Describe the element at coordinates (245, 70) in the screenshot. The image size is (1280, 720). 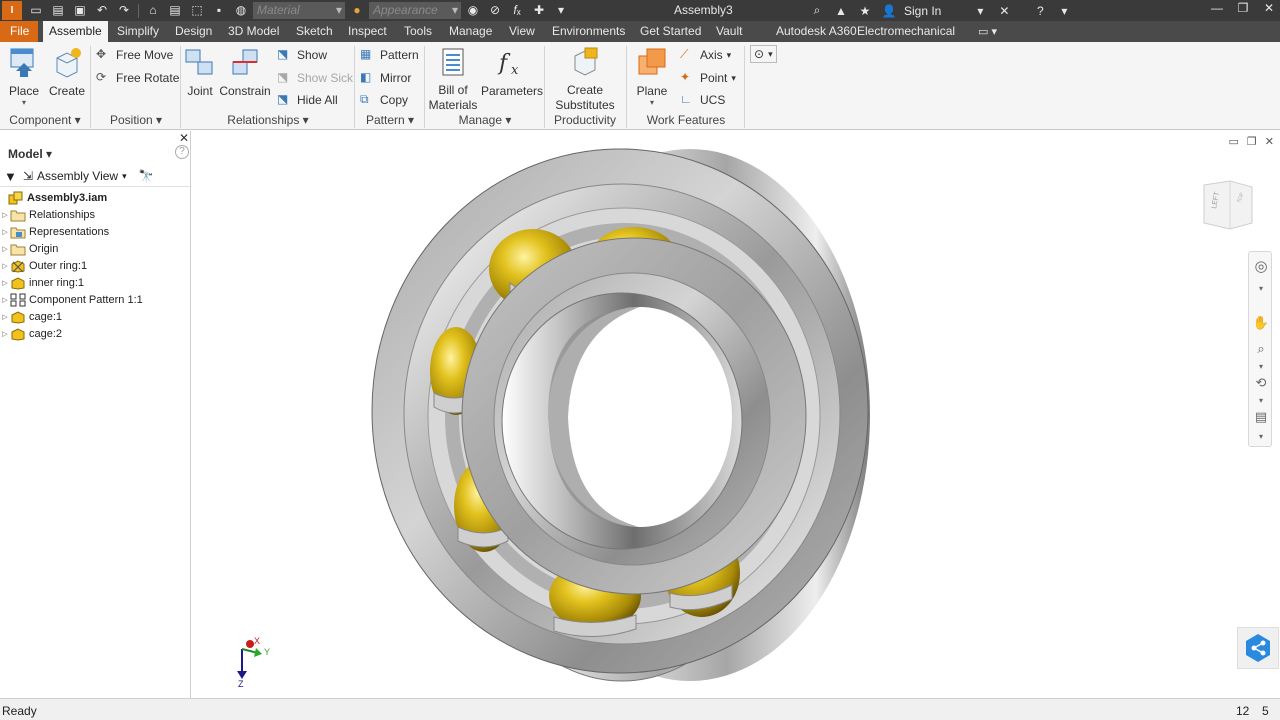
I see `constrain-button: Constrain` at that location.